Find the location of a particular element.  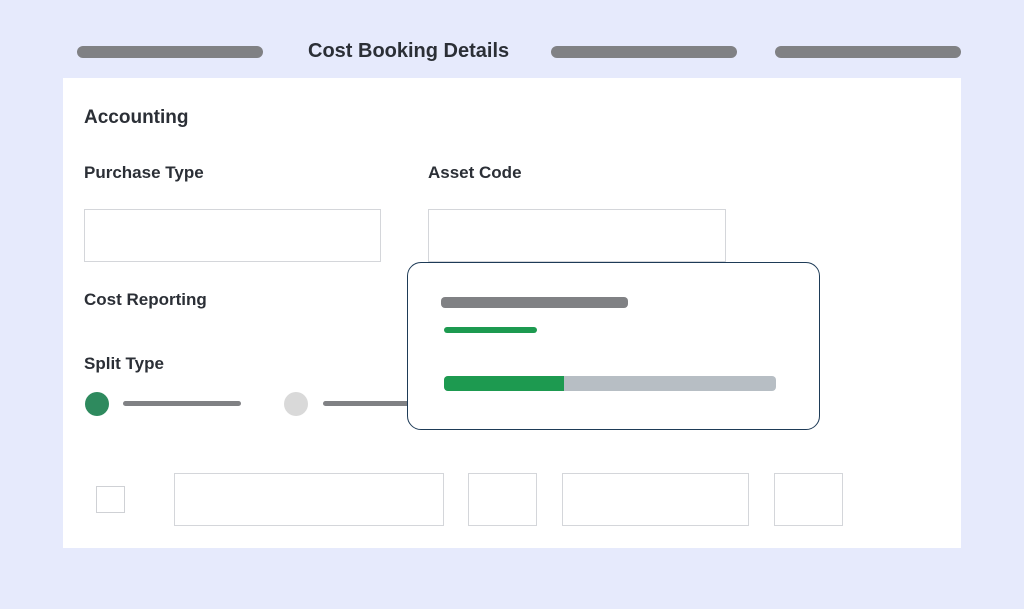

purchase-type-label: Purchase Type is located at coordinates (144, 172).